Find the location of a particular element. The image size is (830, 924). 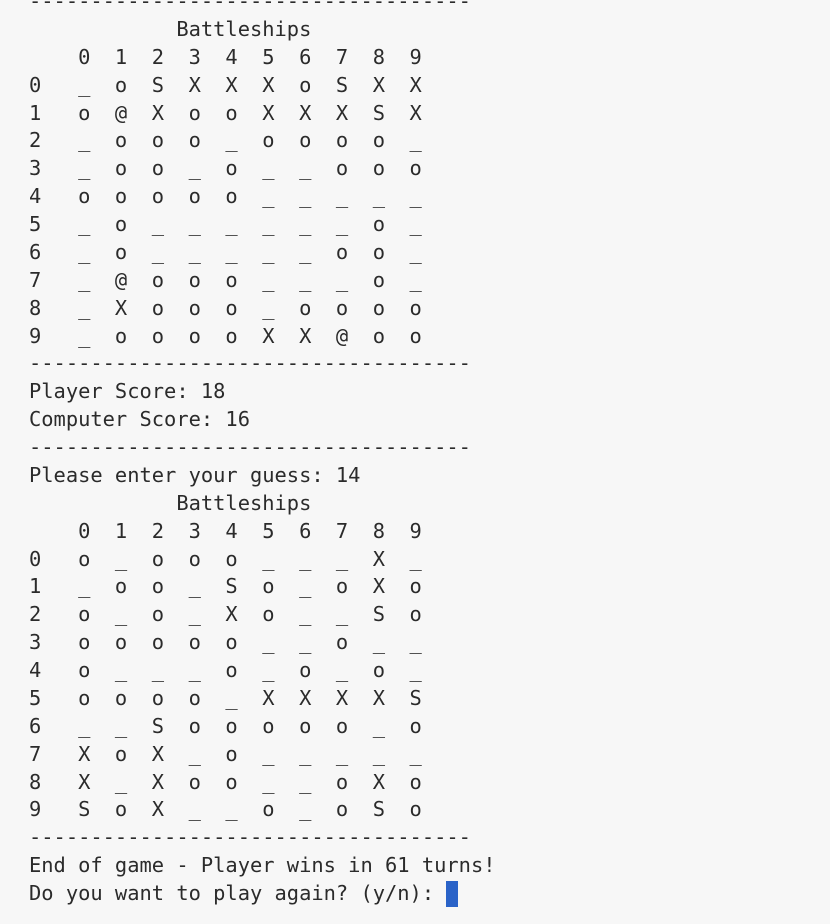

board-1-row-2: 2 _ o o o _ o o o o _ is located at coordinates (225, 140).